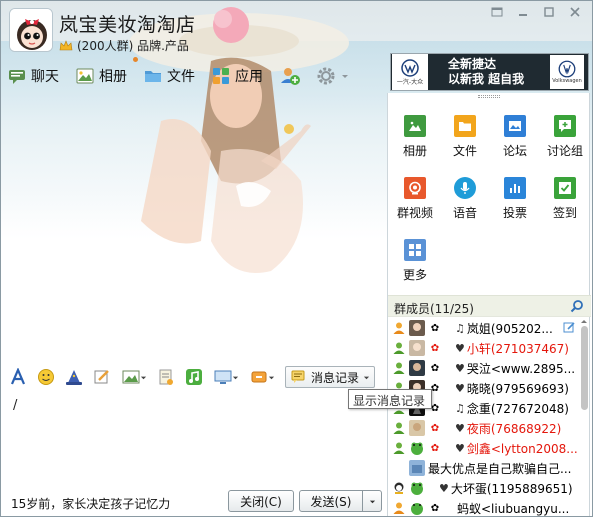  Describe the element at coordinates (195, 439) in the screenshot. I see `message-input: /` at that location.